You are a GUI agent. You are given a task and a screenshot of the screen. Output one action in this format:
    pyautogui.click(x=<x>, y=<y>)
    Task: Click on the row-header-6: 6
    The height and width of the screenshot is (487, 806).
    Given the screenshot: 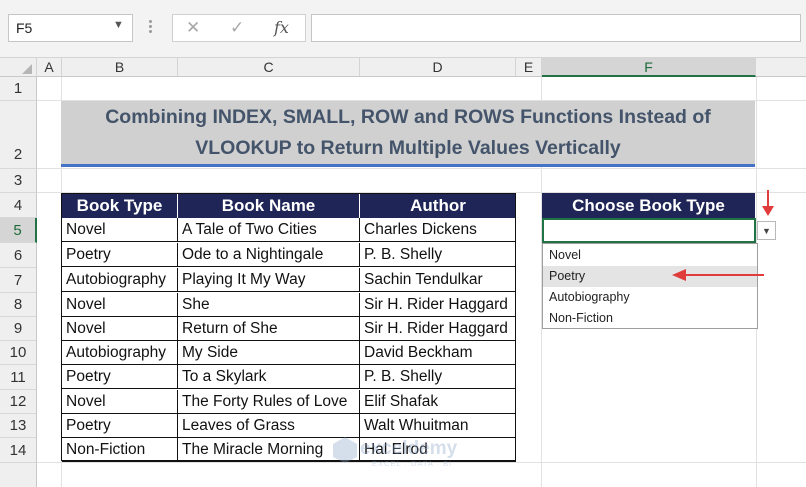 What is the action you would take?
    pyautogui.click(x=18, y=255)
    